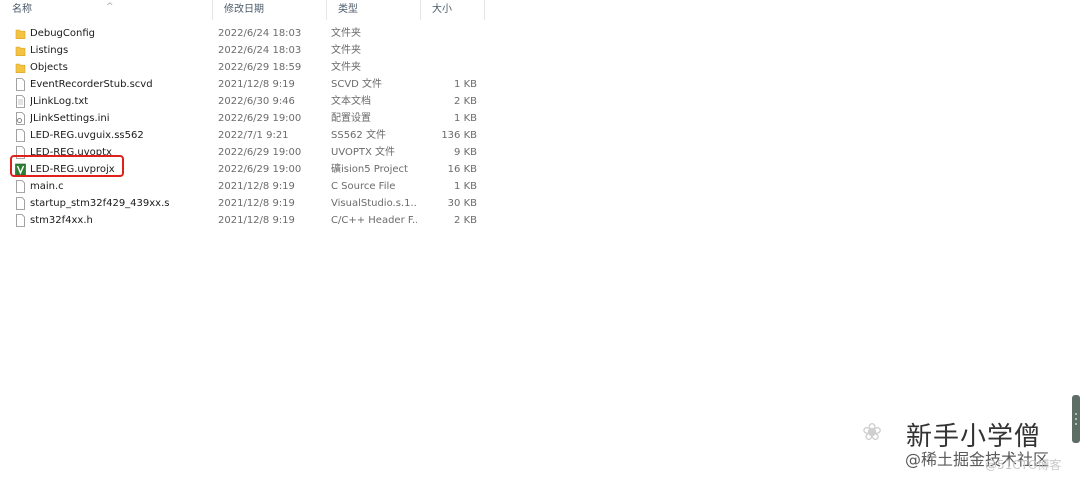 This screenshot has width=1080, height=480. I want to click on file-row: Listings 2022/6/24 18:03 文件夹, so click(300, 50).